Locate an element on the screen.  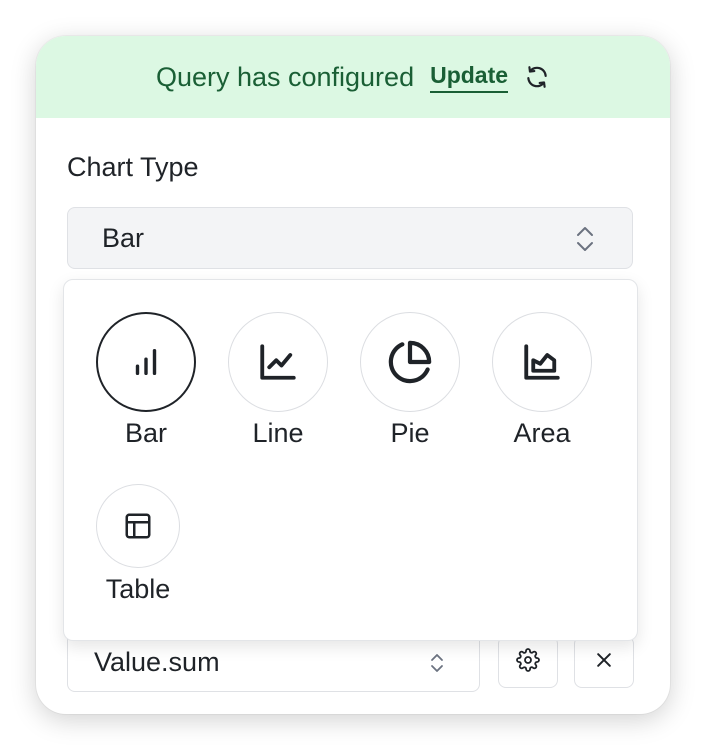
chart-type-select: Bar is located at coordinates (350, 238).